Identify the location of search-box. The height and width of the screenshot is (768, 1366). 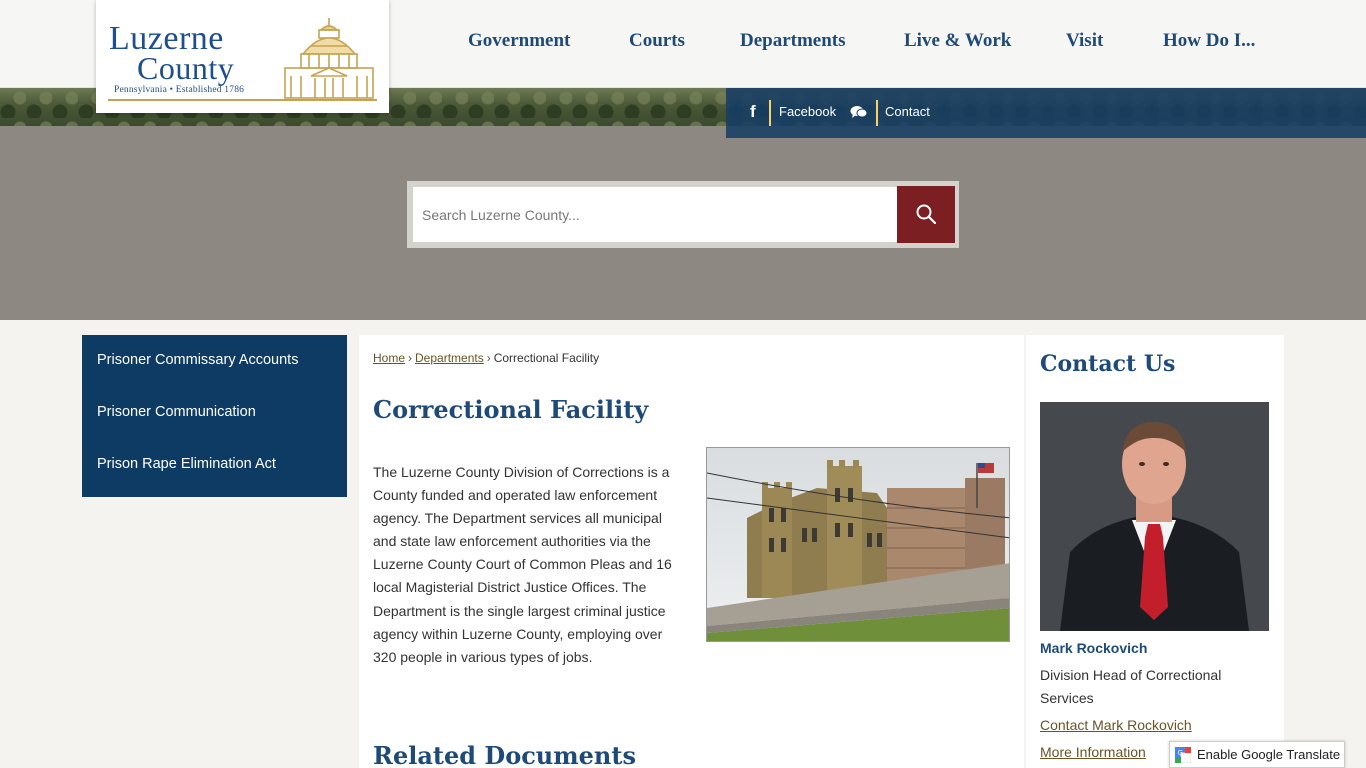
(683, 214).